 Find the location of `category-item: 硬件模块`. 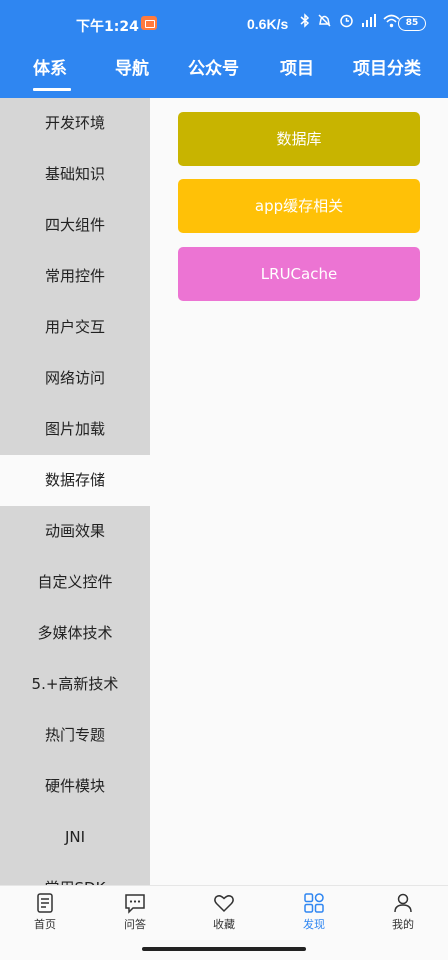

category-item: 硬件模块 is located at coordinates (75, 786).